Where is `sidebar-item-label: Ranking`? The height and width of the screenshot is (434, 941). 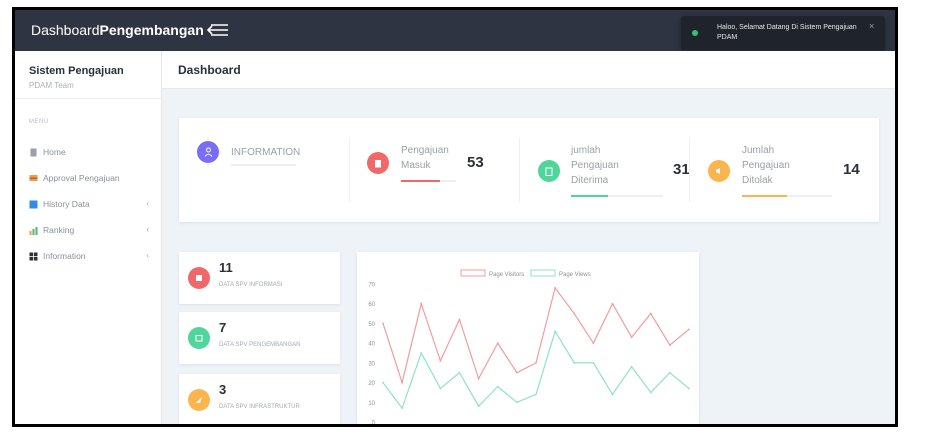 sidebar-item-label: Ranking is located at coordinates (59, 230).